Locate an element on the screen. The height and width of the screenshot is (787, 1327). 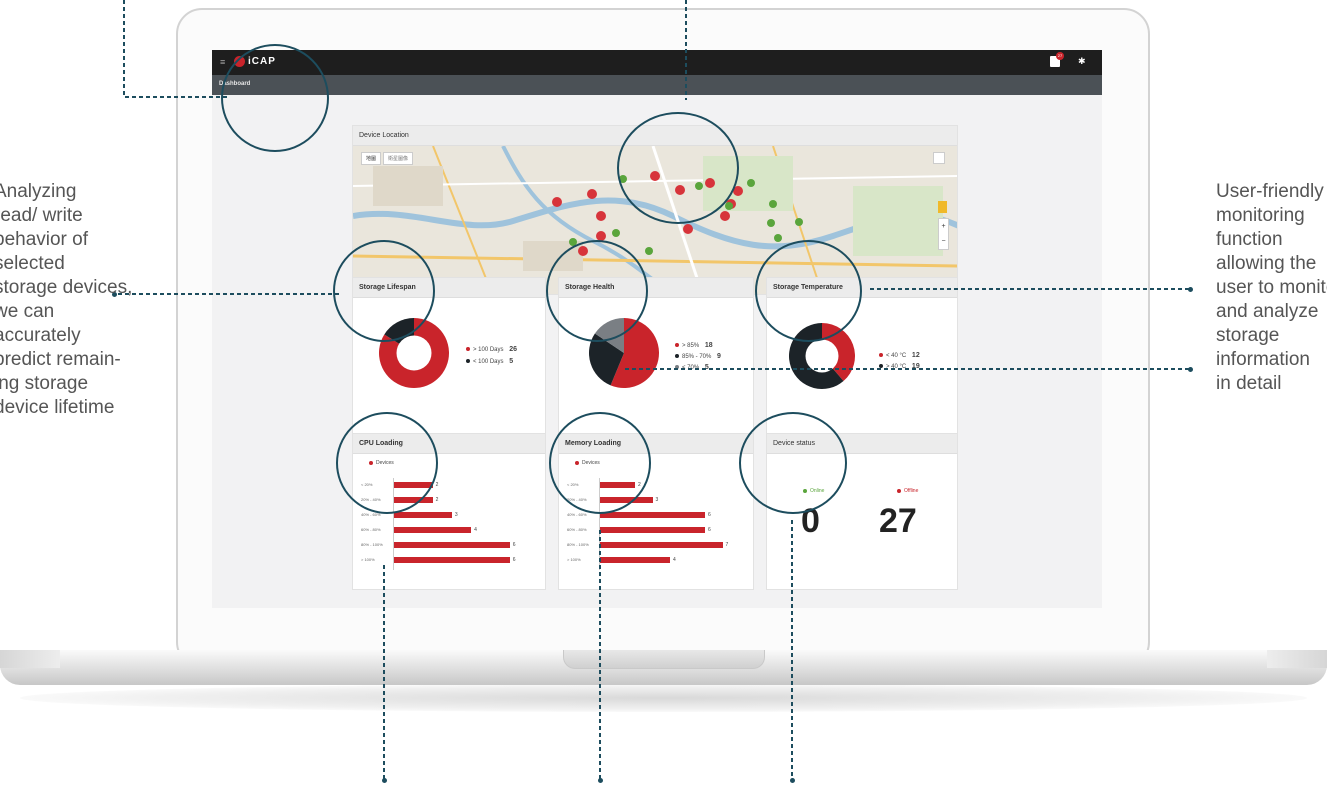
highlight-circle-map is located at coordinates (678, 168).